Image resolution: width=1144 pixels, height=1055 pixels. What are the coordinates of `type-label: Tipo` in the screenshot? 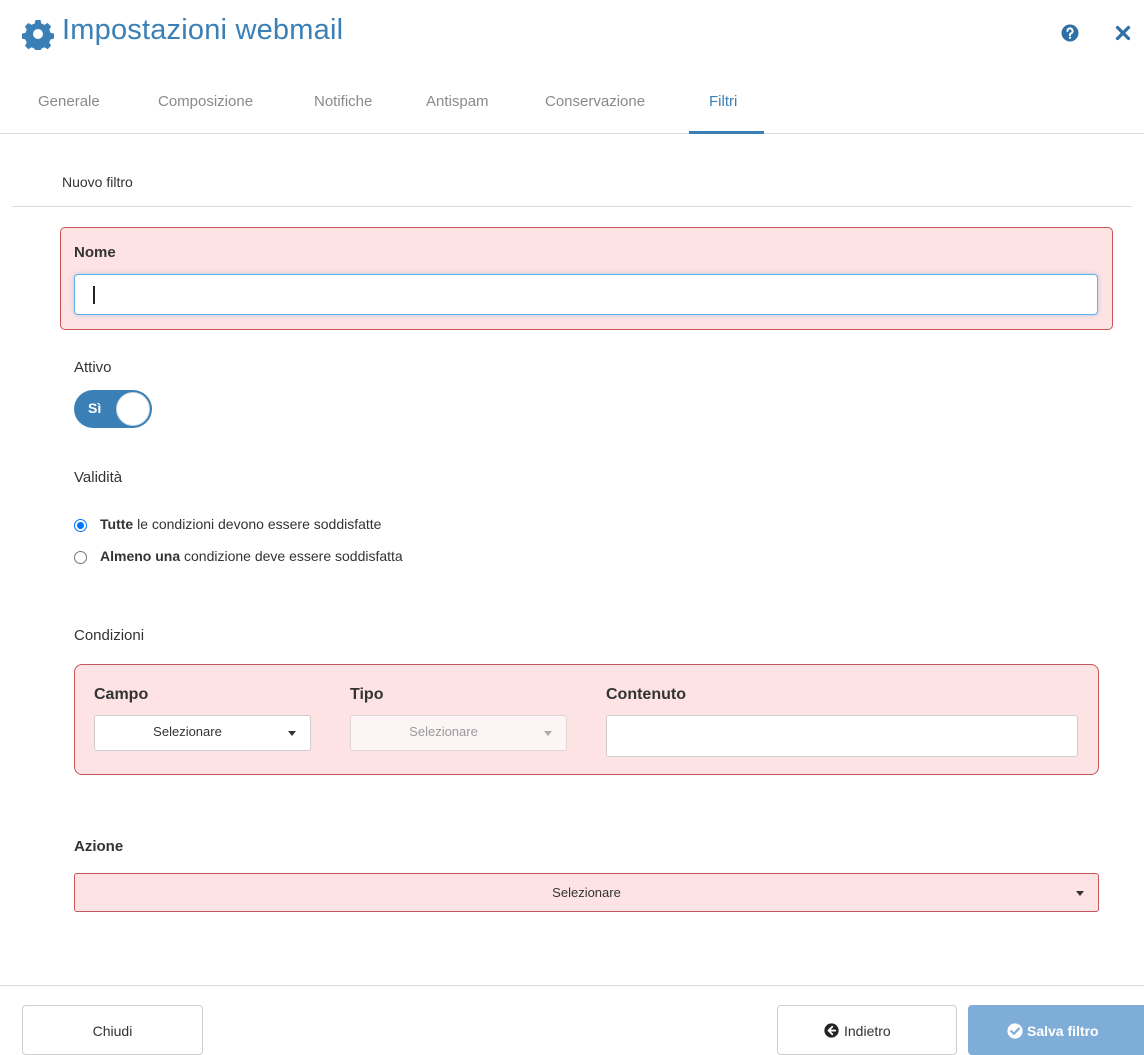 It's located at (367, 694).